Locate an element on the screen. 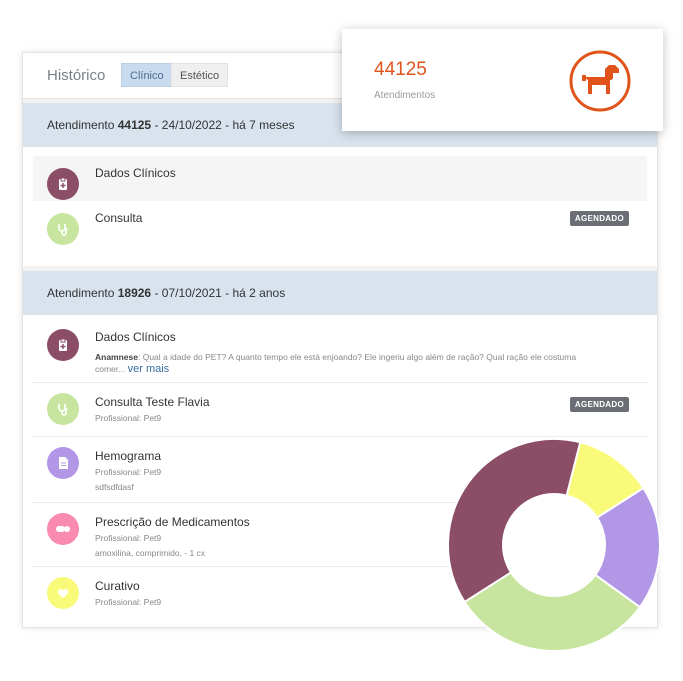 The width and height of the screenshot is (683, 681). list-item-dados-clinicos: Dados Clínicos is located at coordinates (340, 178).